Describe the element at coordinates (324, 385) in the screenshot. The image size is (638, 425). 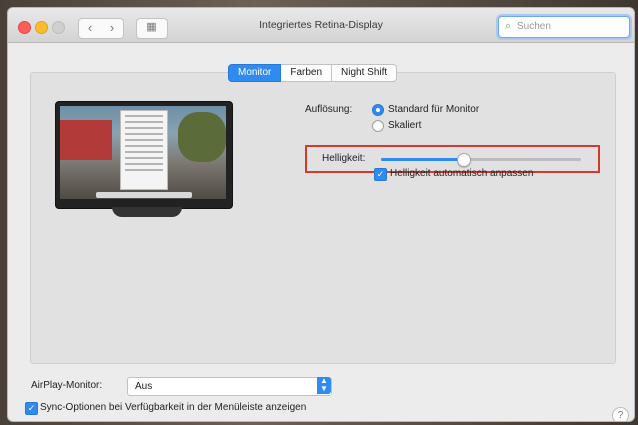
I see `updown-arrows-icon: ▲ ▼` at that location.